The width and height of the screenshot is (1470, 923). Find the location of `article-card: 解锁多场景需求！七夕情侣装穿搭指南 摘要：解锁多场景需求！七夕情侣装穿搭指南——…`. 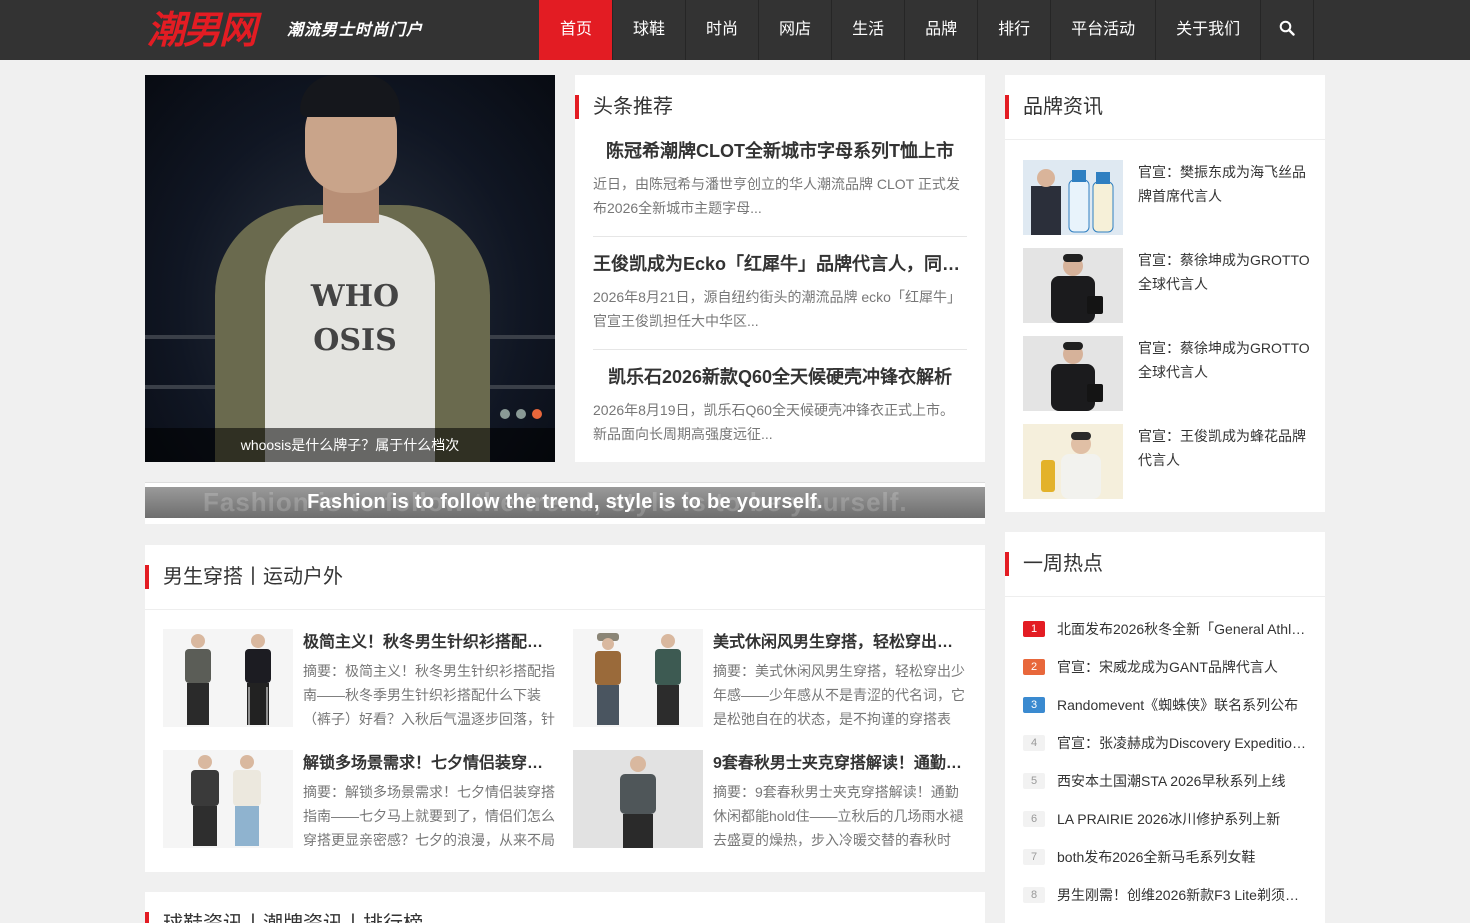

article-card: 解锁多场景需求！七夕情侣装穿搭指南 摘要：解锁多场景需求！七夕情侣装穿搭指南——… is located at coordinates (359, 799).